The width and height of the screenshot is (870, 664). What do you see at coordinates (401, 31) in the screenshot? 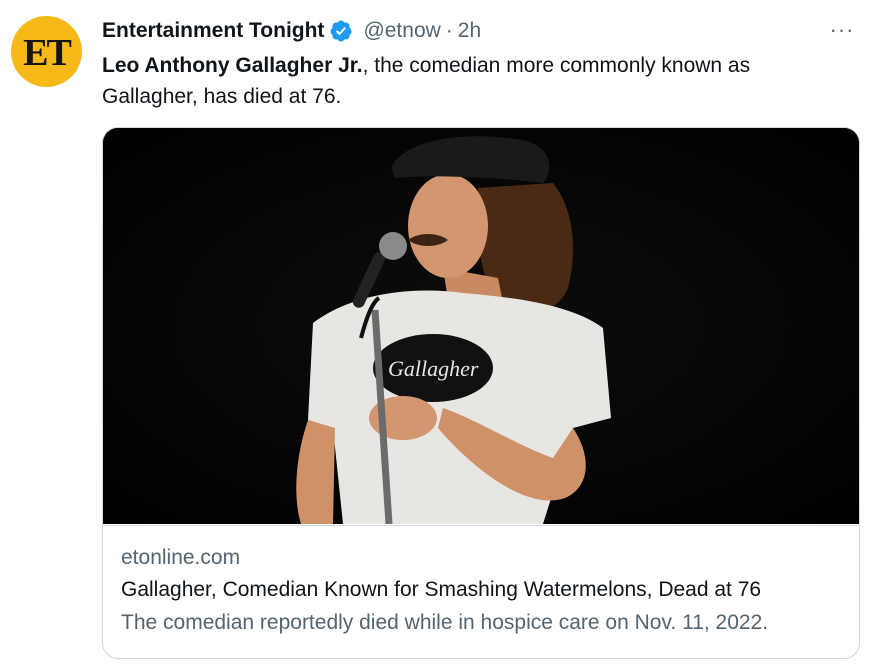
I see `author-handle: @etnow` at bounding box center [401, 31].